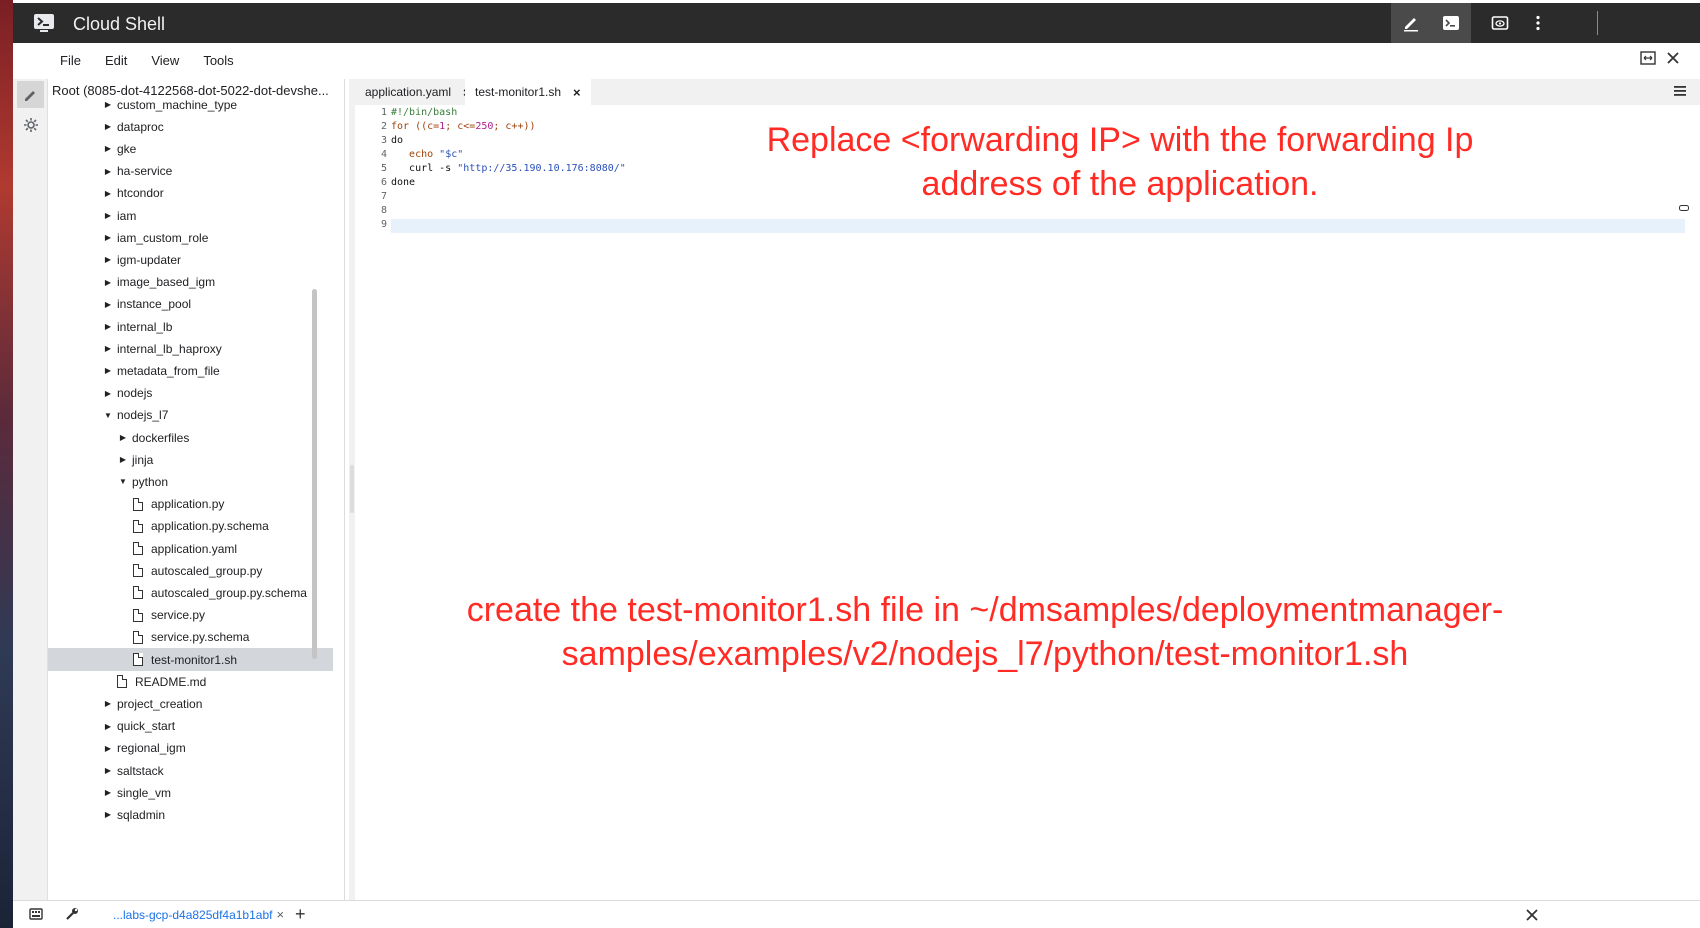 The height and width of the screenshot is (928, 1700). I want to click on web-preview-icon, so click(1500, 23).